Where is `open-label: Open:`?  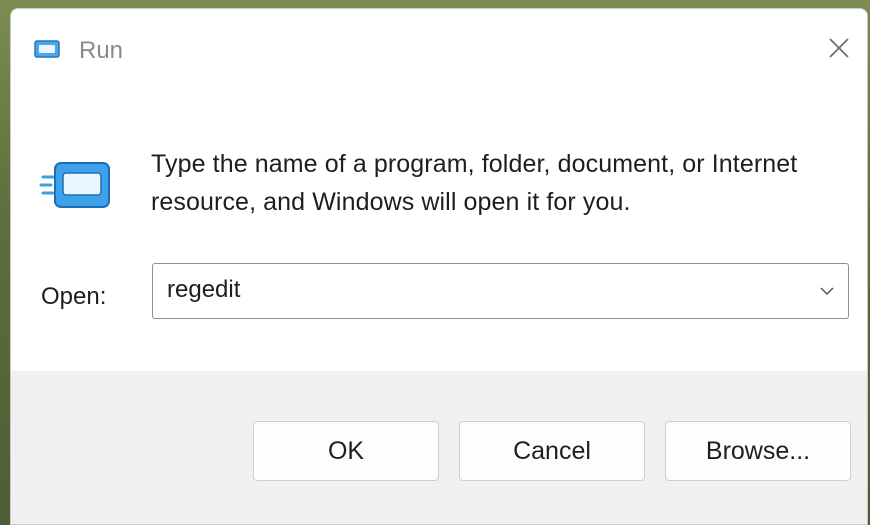
open-label: Open: is located at coordinates (74, 296).